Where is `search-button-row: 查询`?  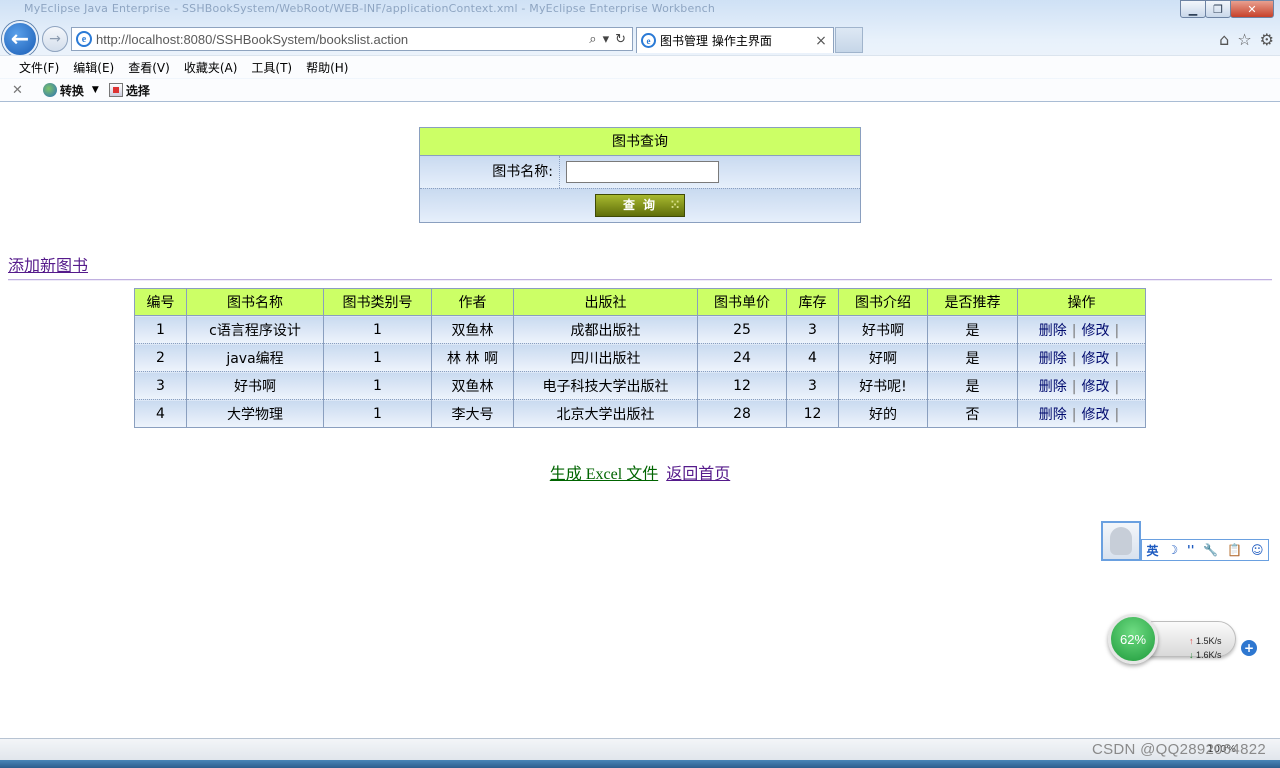 search-button-row: 查询 is located at coordinates (640, 205).